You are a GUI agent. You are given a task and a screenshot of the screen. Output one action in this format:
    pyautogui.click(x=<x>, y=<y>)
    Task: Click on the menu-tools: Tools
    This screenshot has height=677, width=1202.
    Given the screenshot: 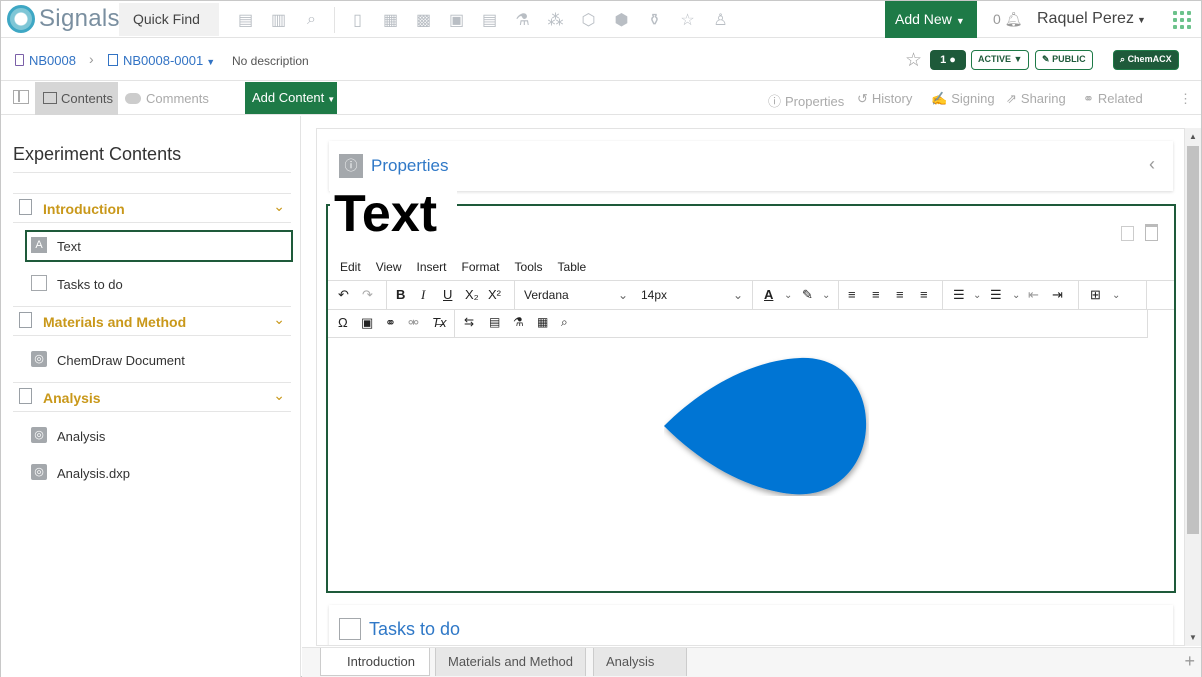 What is the action you would take?
    pyautogui.click(x=529, y=267)
    